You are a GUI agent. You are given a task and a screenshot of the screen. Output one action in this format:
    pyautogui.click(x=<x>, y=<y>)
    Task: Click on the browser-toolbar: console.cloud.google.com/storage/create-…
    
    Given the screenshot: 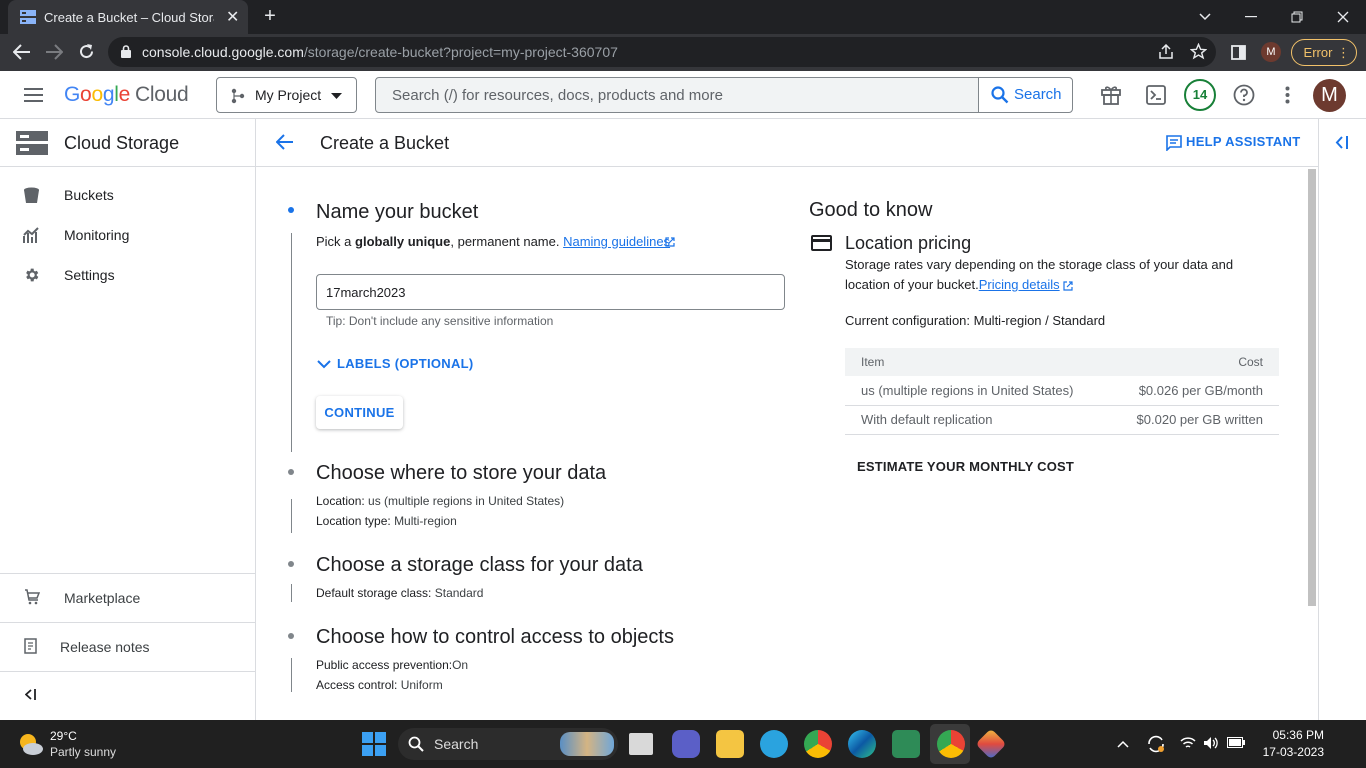 What is the action you would take?
    pyautogui.click(x=683, y=52)
    